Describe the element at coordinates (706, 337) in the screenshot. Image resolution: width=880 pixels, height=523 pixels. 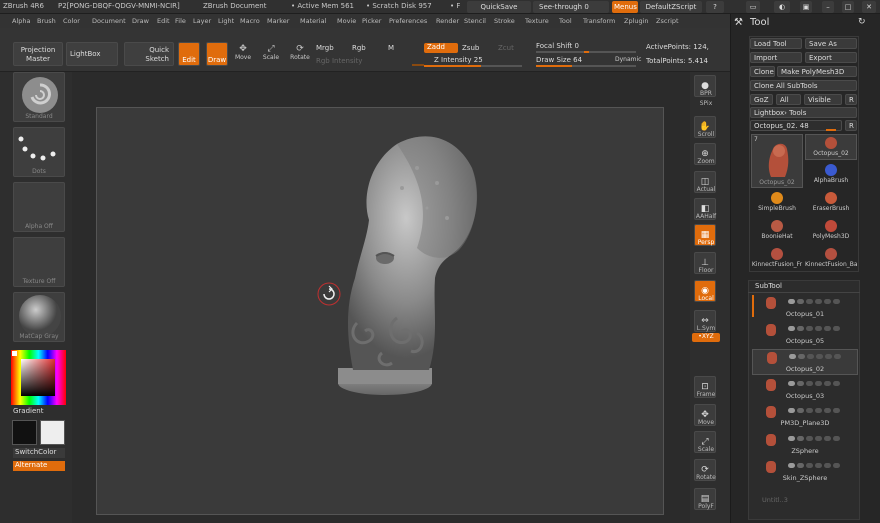
I see `xyz-button: •XYZ` at that location.